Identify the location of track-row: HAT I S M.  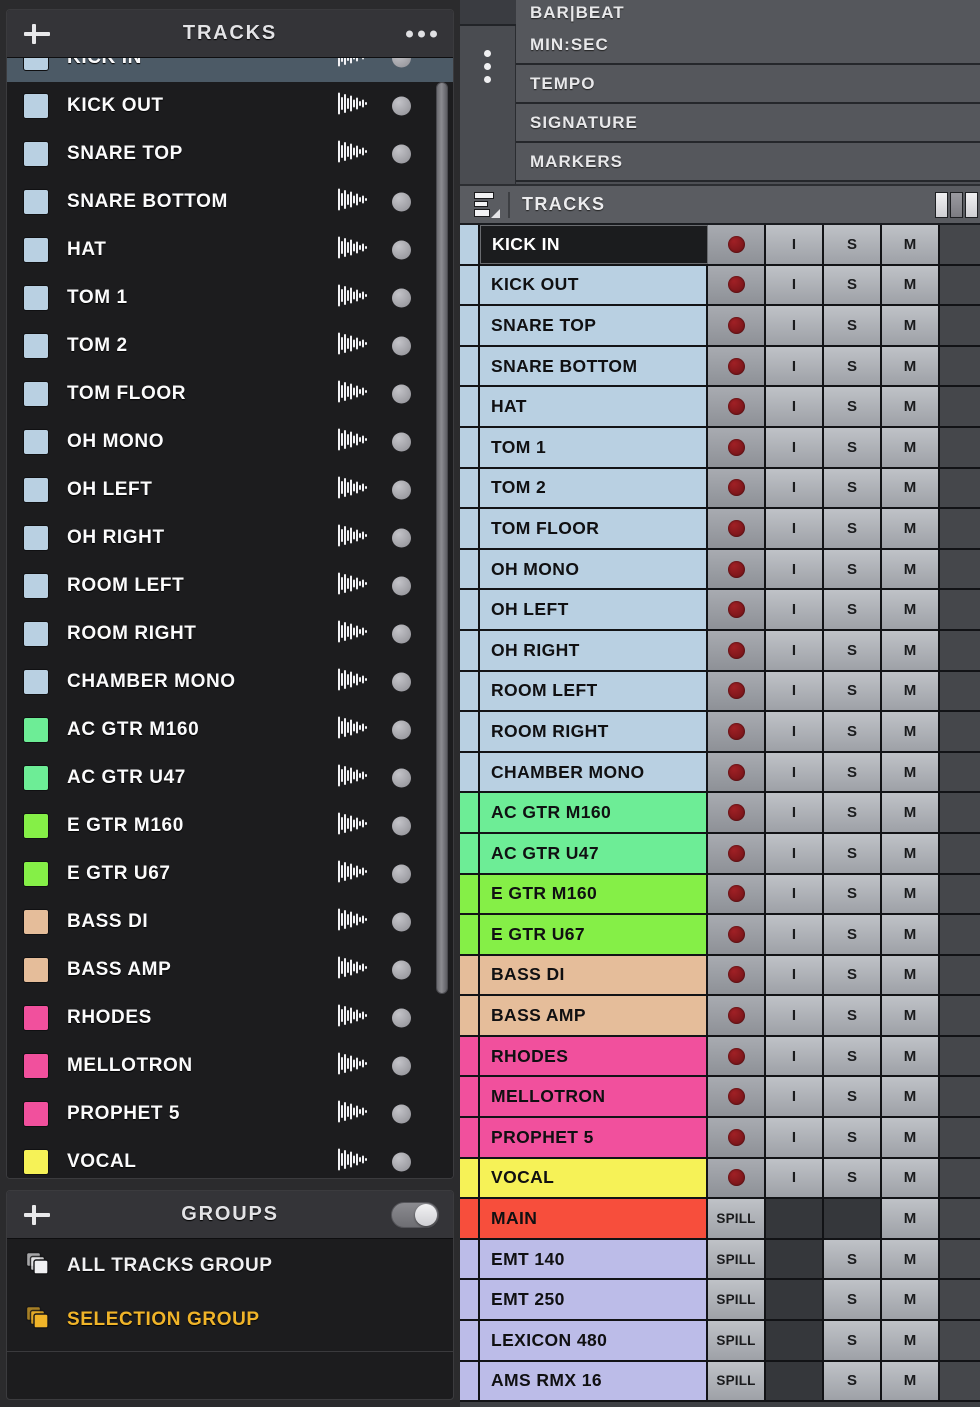
(720, 407).